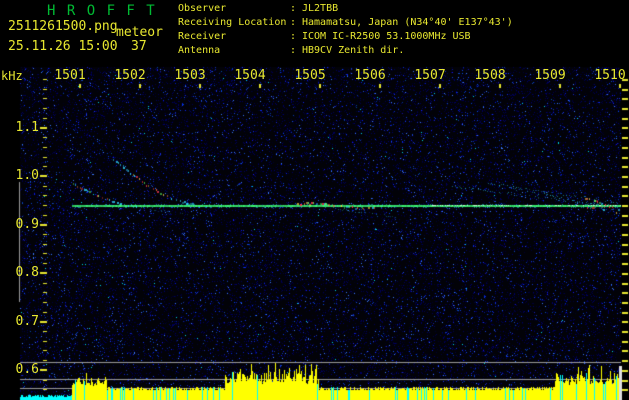 This screenshot has width=629, height=400. Describe the element at coordinates (490, 75) in the screenshot. I see `time-tick-label: 1508` at that location.